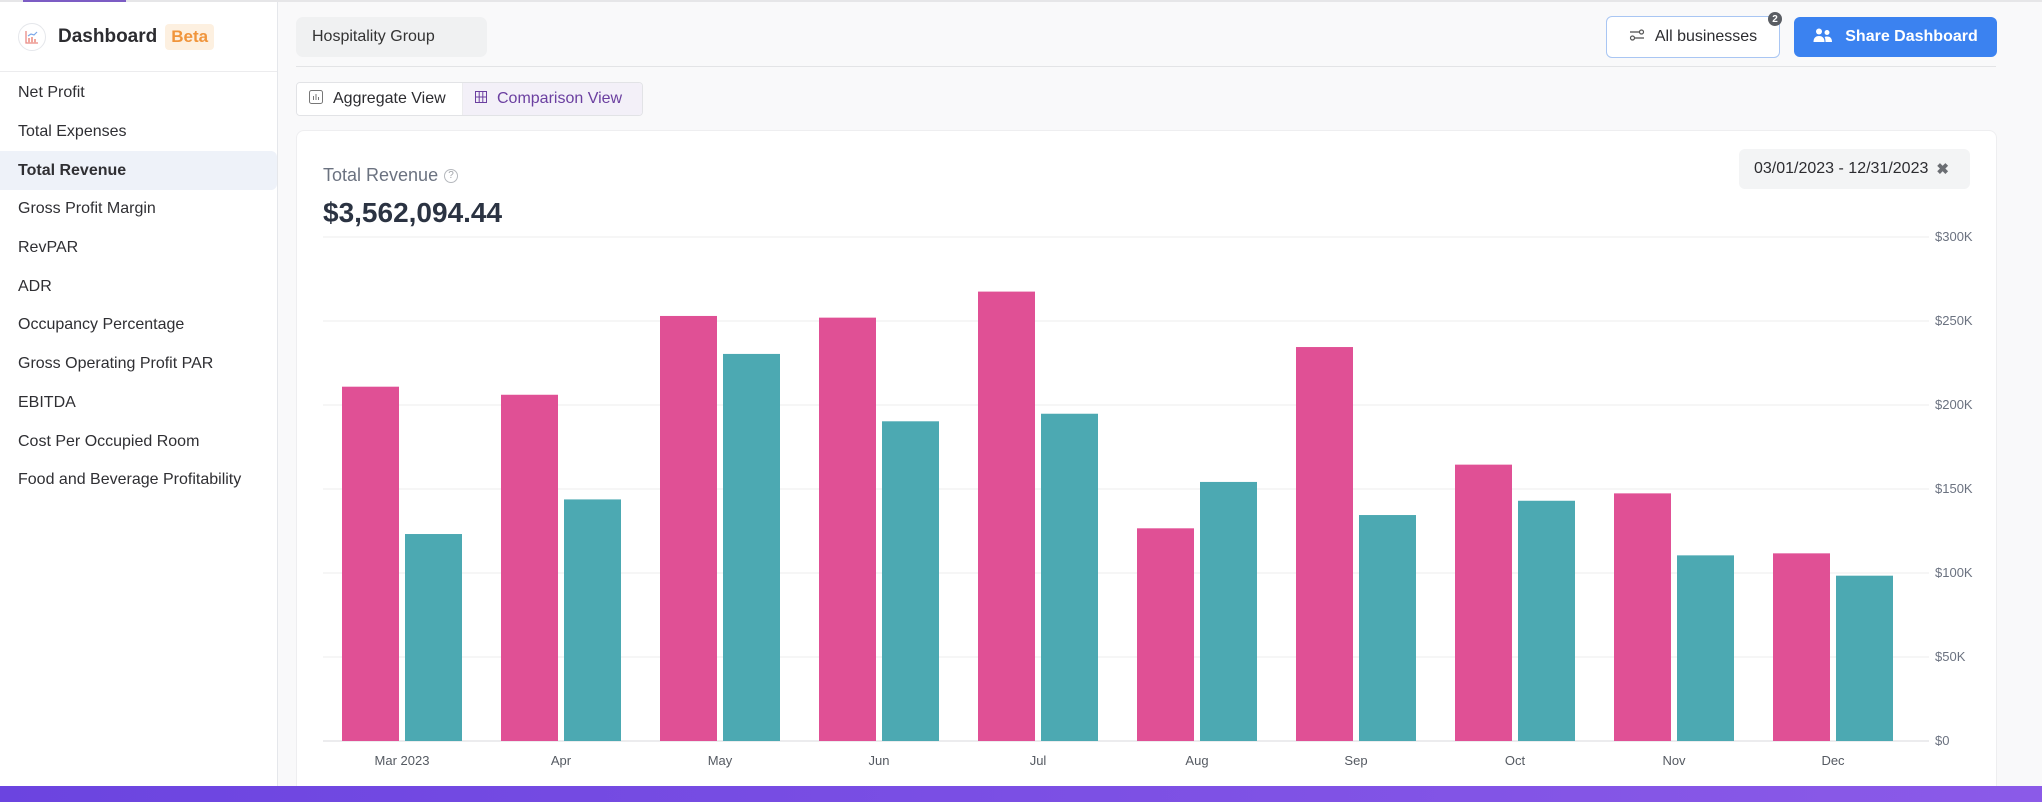 The height and width of the screenshot is (802, 2042). What do you see at coordinates (1110, 760) in the screenshot?
I see `x-axis-labels: Mar 2023 Apr May Jun Jul Aug Sep Oct Nov Dec` at bounding box center [1110, 760].